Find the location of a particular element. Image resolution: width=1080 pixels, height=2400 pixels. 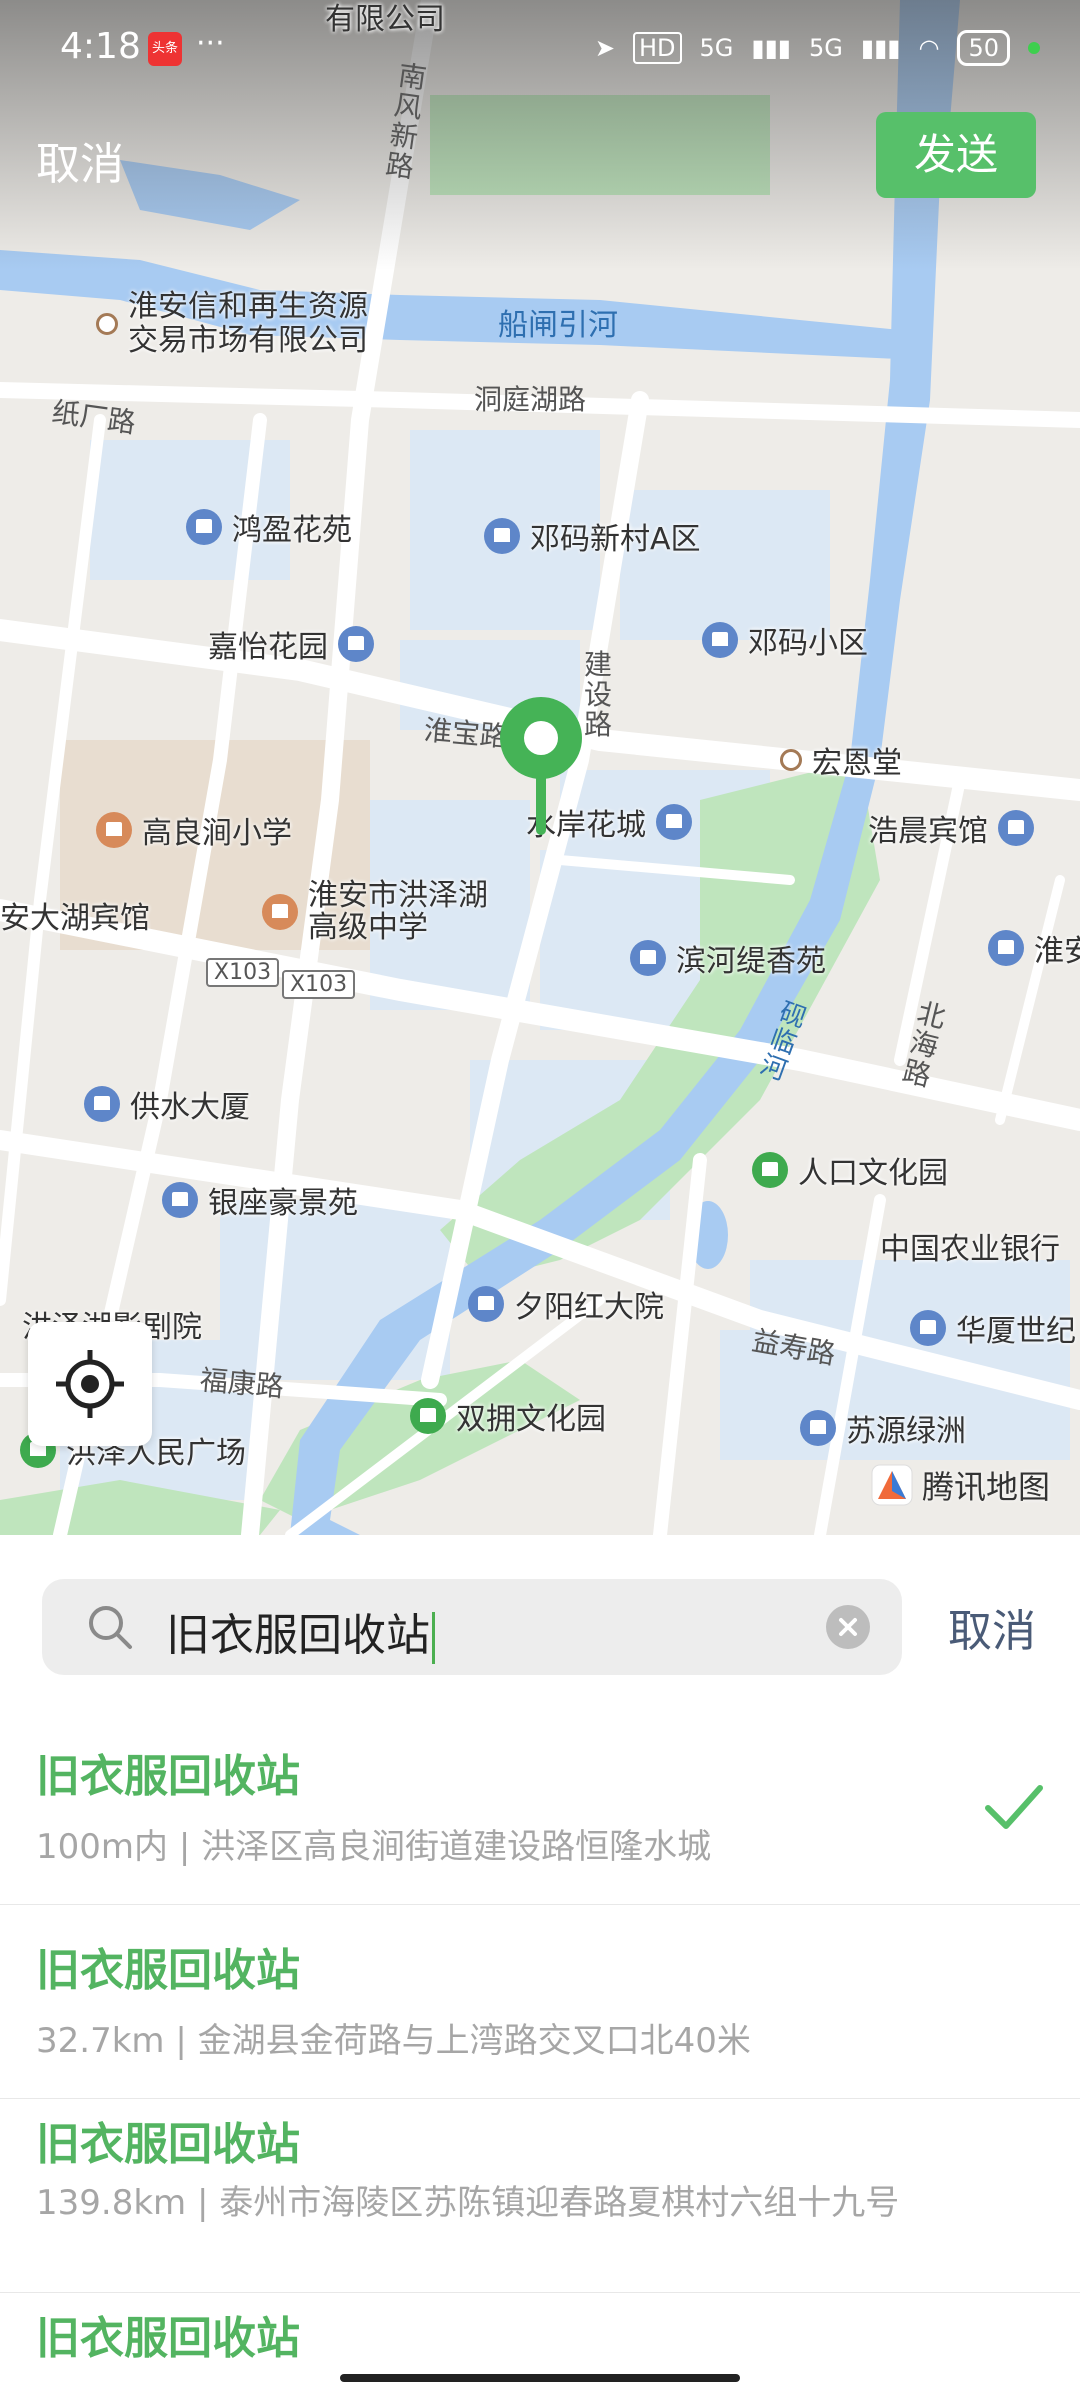

green-dot-icon is located at coordinates (1034, 48).